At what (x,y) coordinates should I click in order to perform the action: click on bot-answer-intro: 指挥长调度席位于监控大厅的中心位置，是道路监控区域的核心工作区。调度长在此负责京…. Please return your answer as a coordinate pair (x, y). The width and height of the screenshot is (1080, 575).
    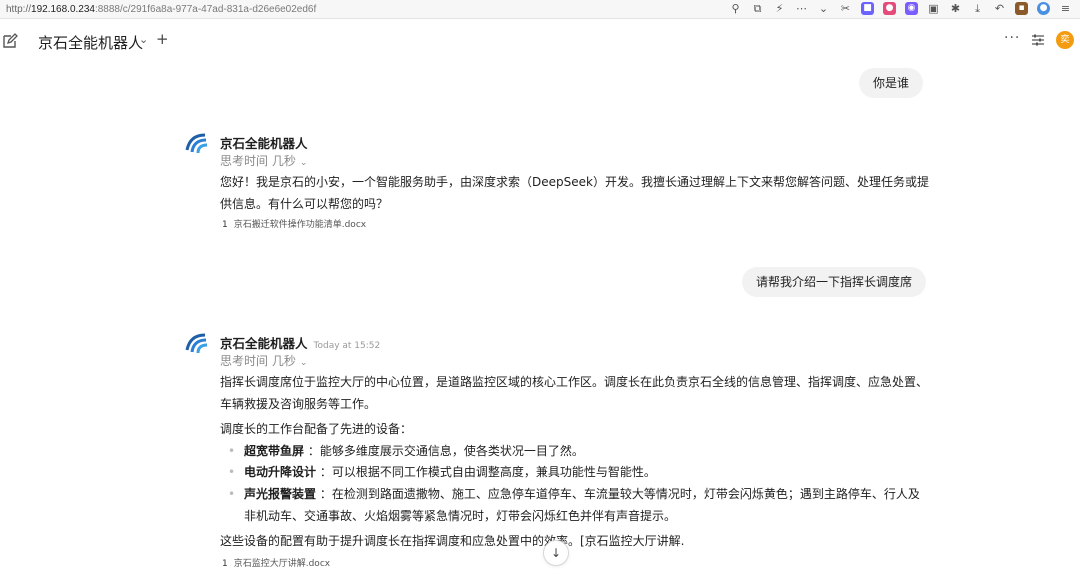
    Looking at the image, I should click on (574, 393).